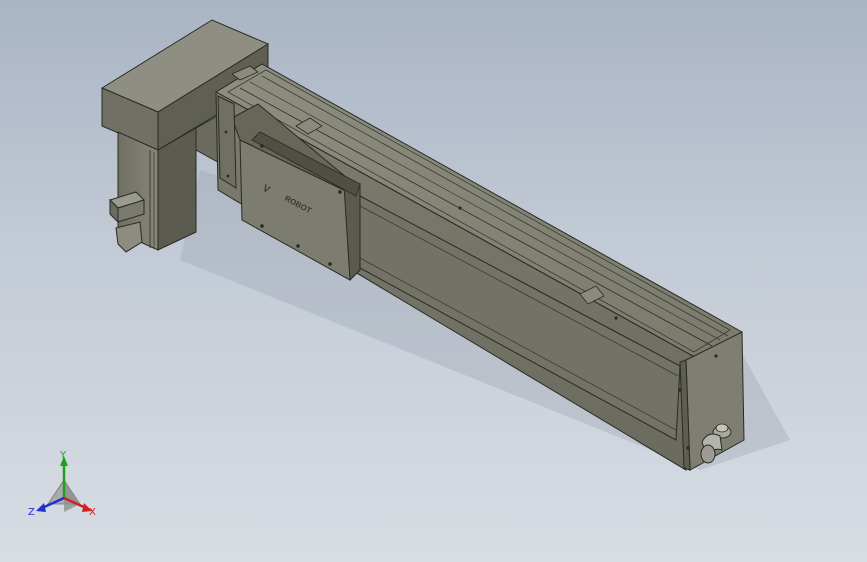 The image size is (867, 562). What do you see at coordinates (92, 512) in the screenshot?
I see `x-axis-label: X` at bounding box center [92, 512].